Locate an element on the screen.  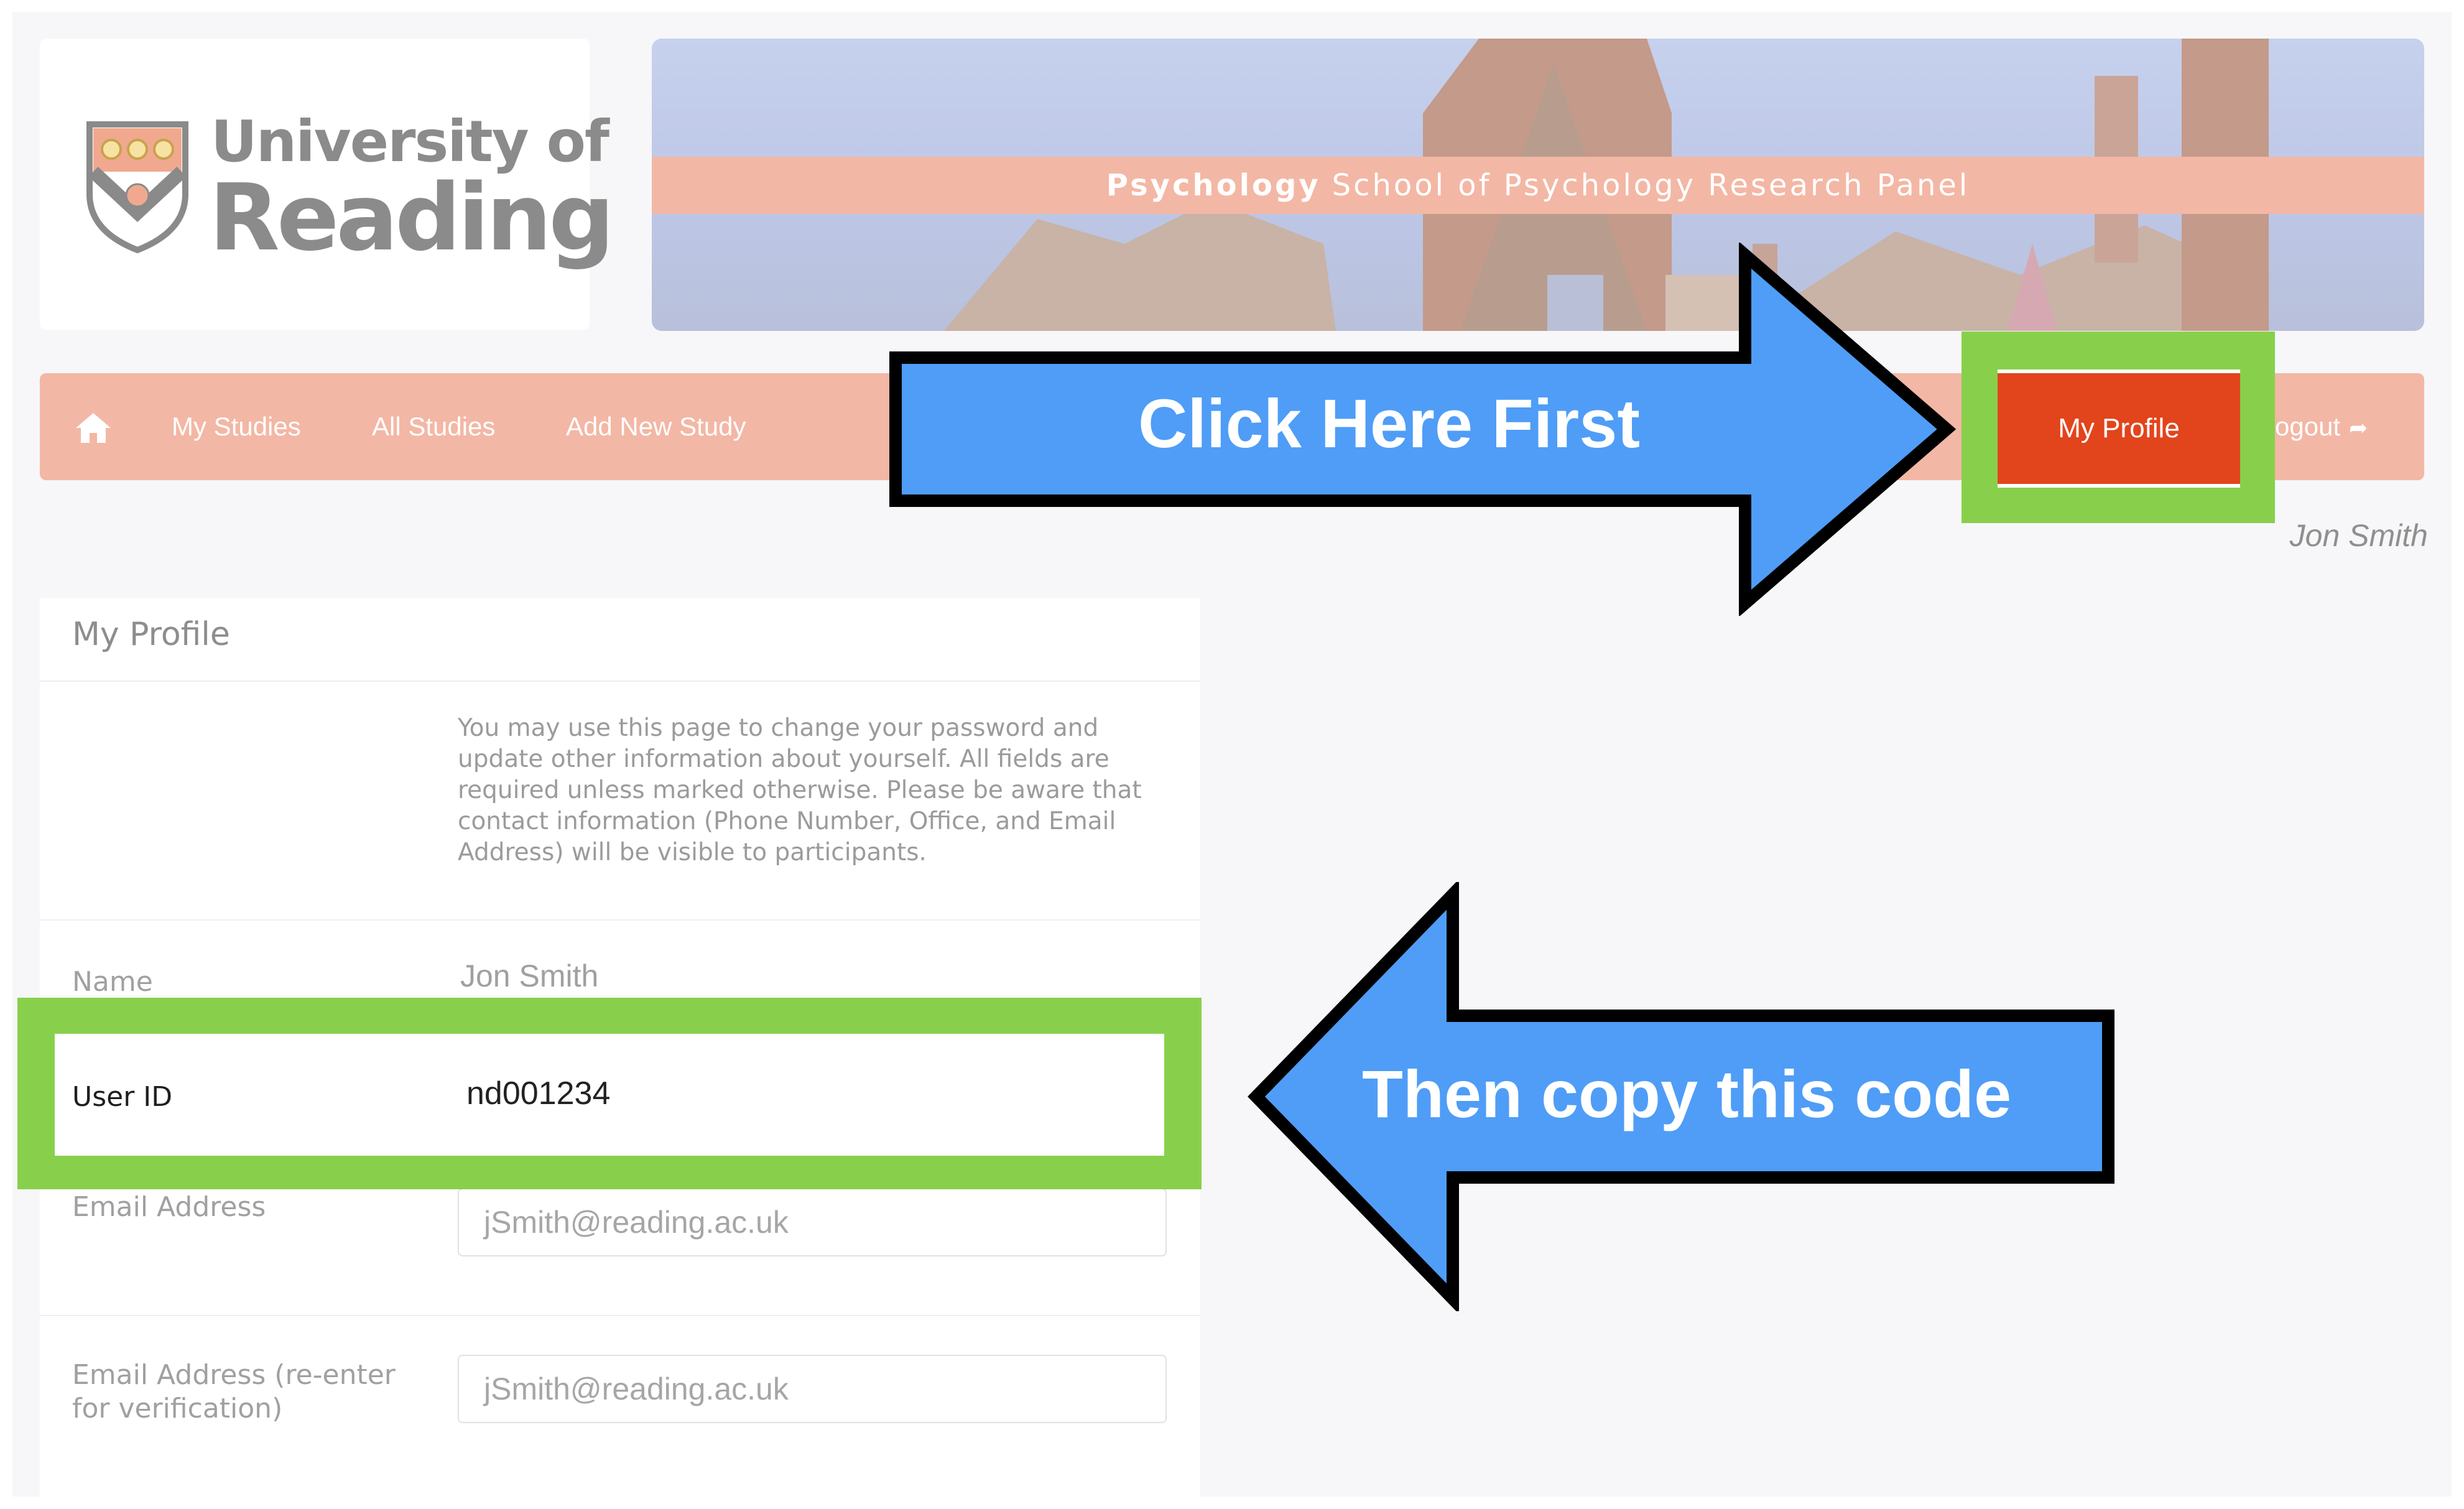
card-title: My Profile is located at coordinates (151, 634).